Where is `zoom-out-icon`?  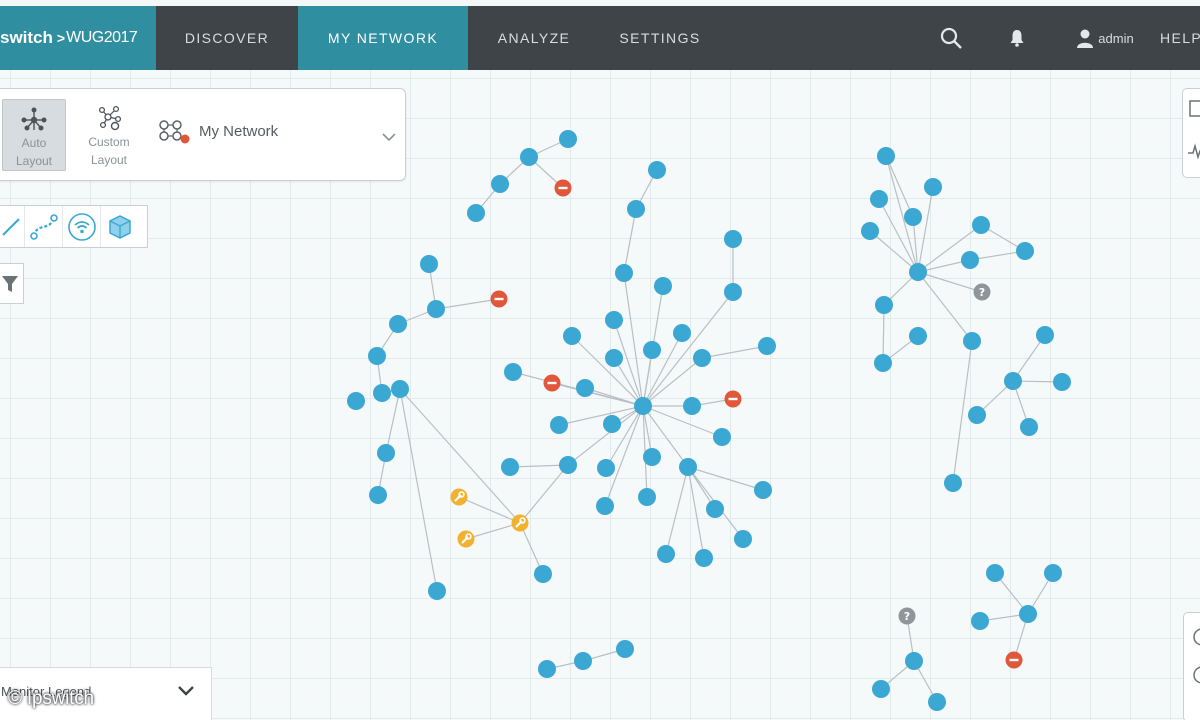
zoom-out-icon is located at coordinates (1196, 675).